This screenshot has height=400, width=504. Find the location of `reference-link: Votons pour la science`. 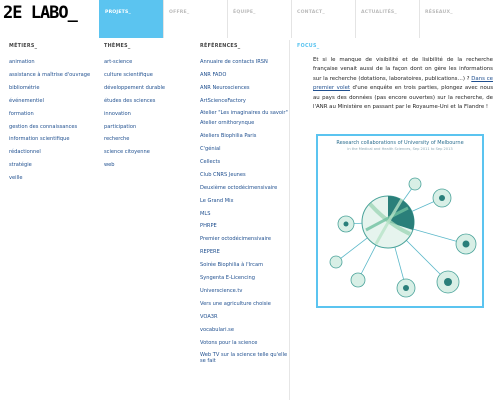

reference-link: Votons pour la science is located at coordinates (247, 343).